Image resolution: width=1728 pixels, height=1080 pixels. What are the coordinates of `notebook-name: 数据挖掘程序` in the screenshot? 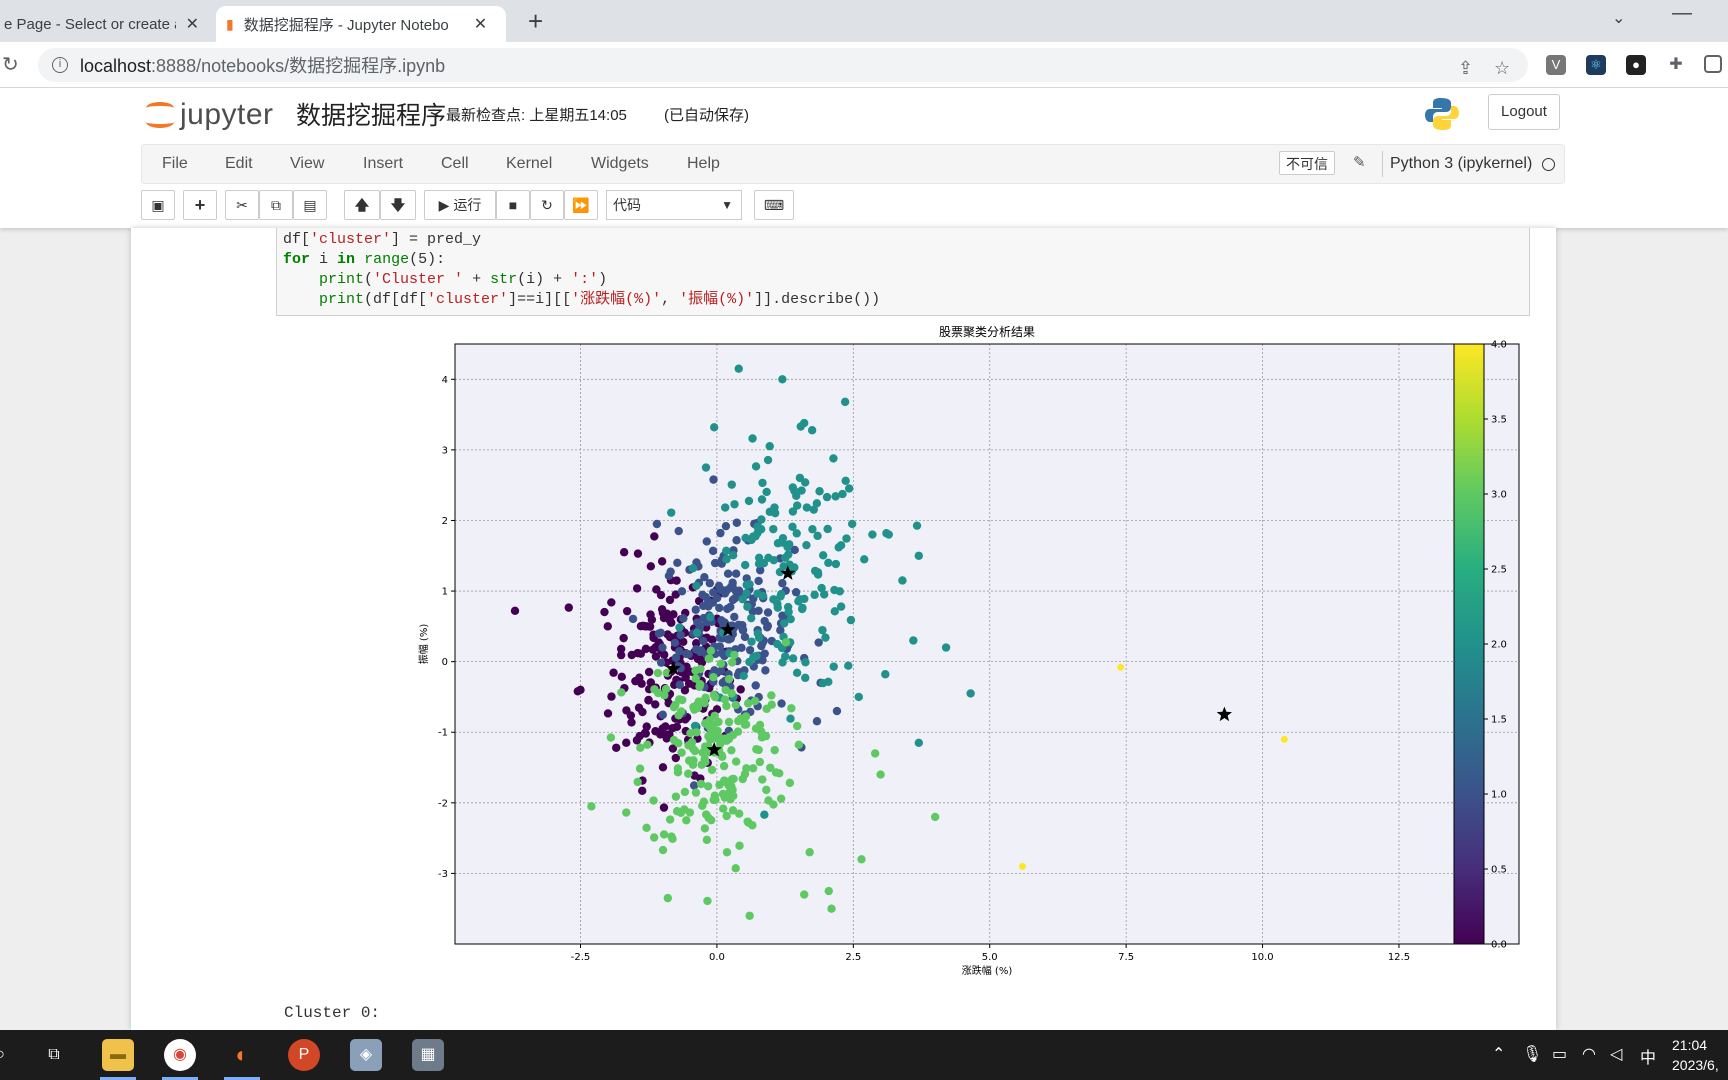 It's located at (371, 114).